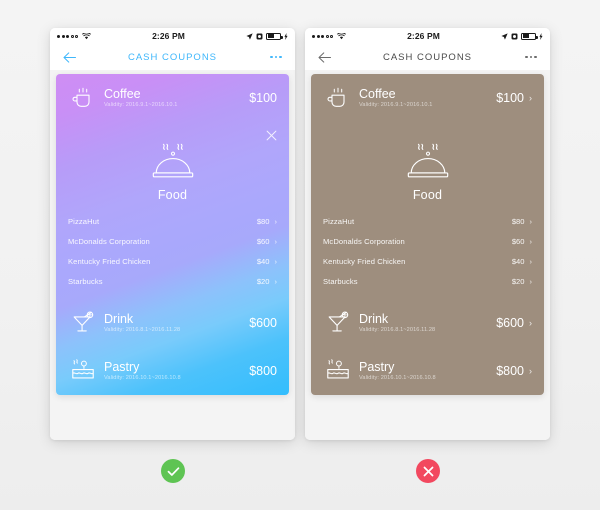 Image resolution: width=600 pixels, height=510 pixels. What do you see at coordinates (119, 318) in the screenshot?
I see `coupon-name: Drink` at bounding box center [119, 318].